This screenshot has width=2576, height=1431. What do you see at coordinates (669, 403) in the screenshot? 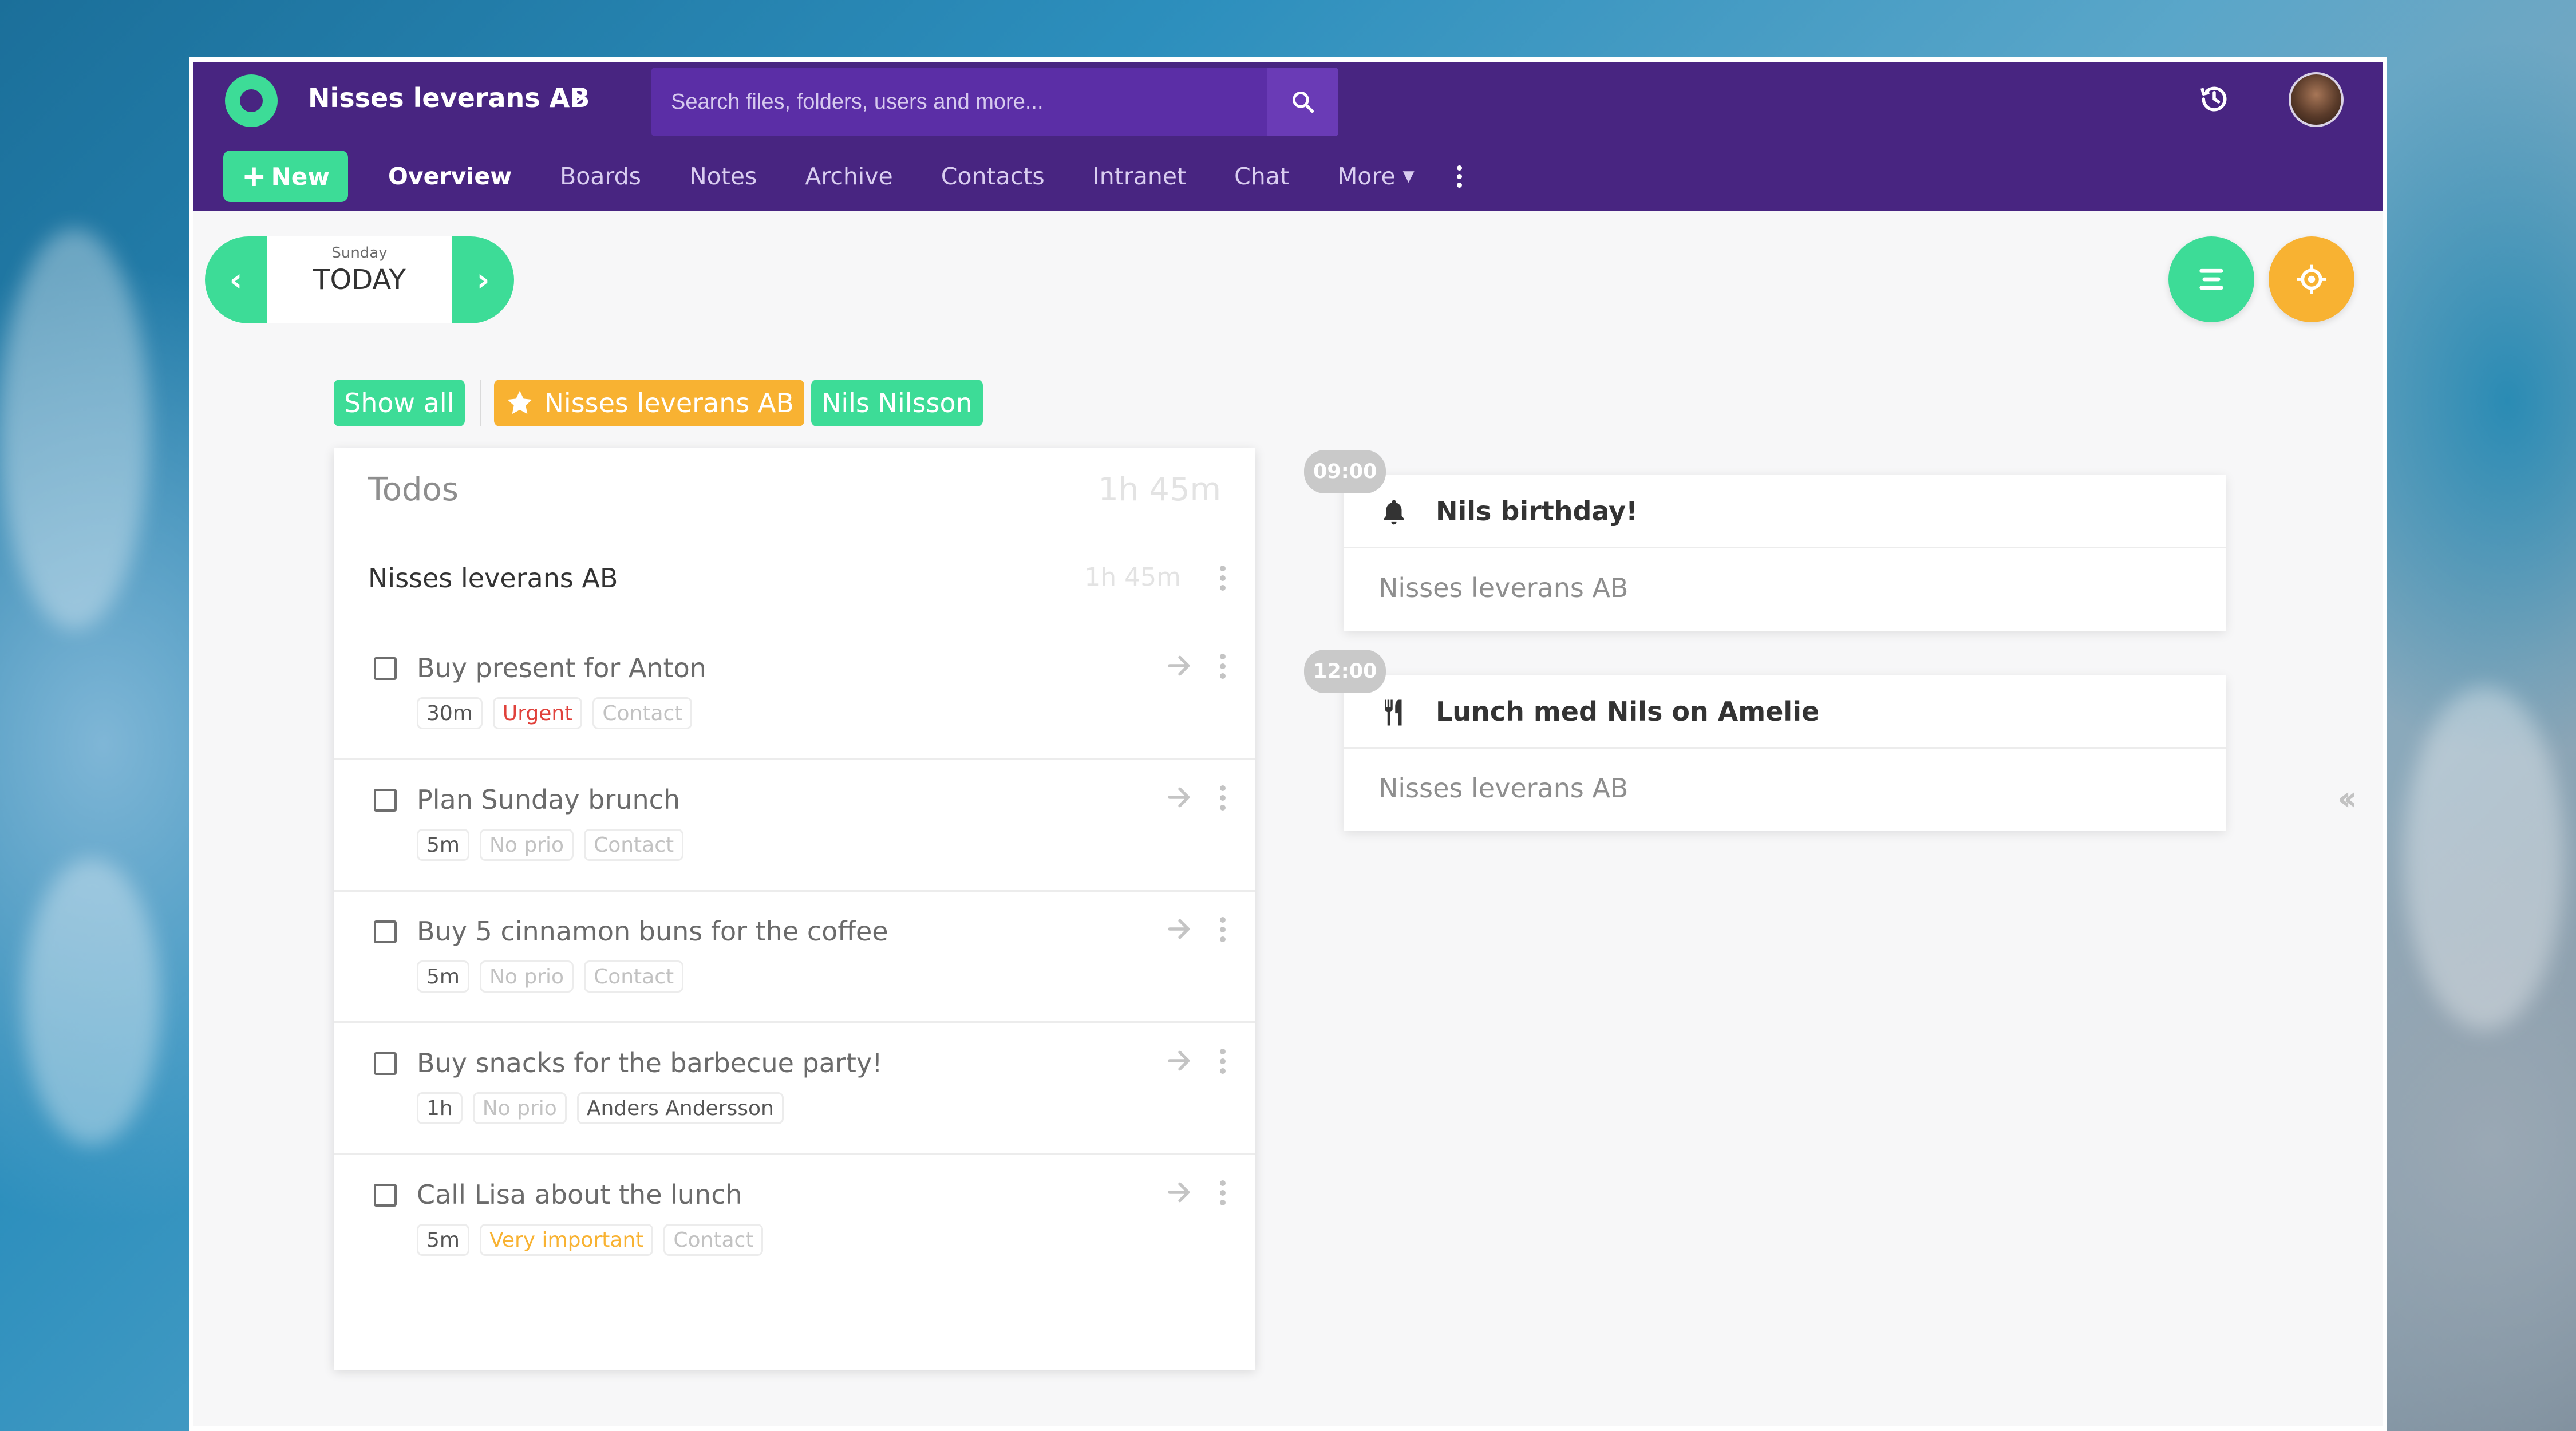
I see `company-filter-label: Nisses leverans AB` at bounding box center [669, 403].